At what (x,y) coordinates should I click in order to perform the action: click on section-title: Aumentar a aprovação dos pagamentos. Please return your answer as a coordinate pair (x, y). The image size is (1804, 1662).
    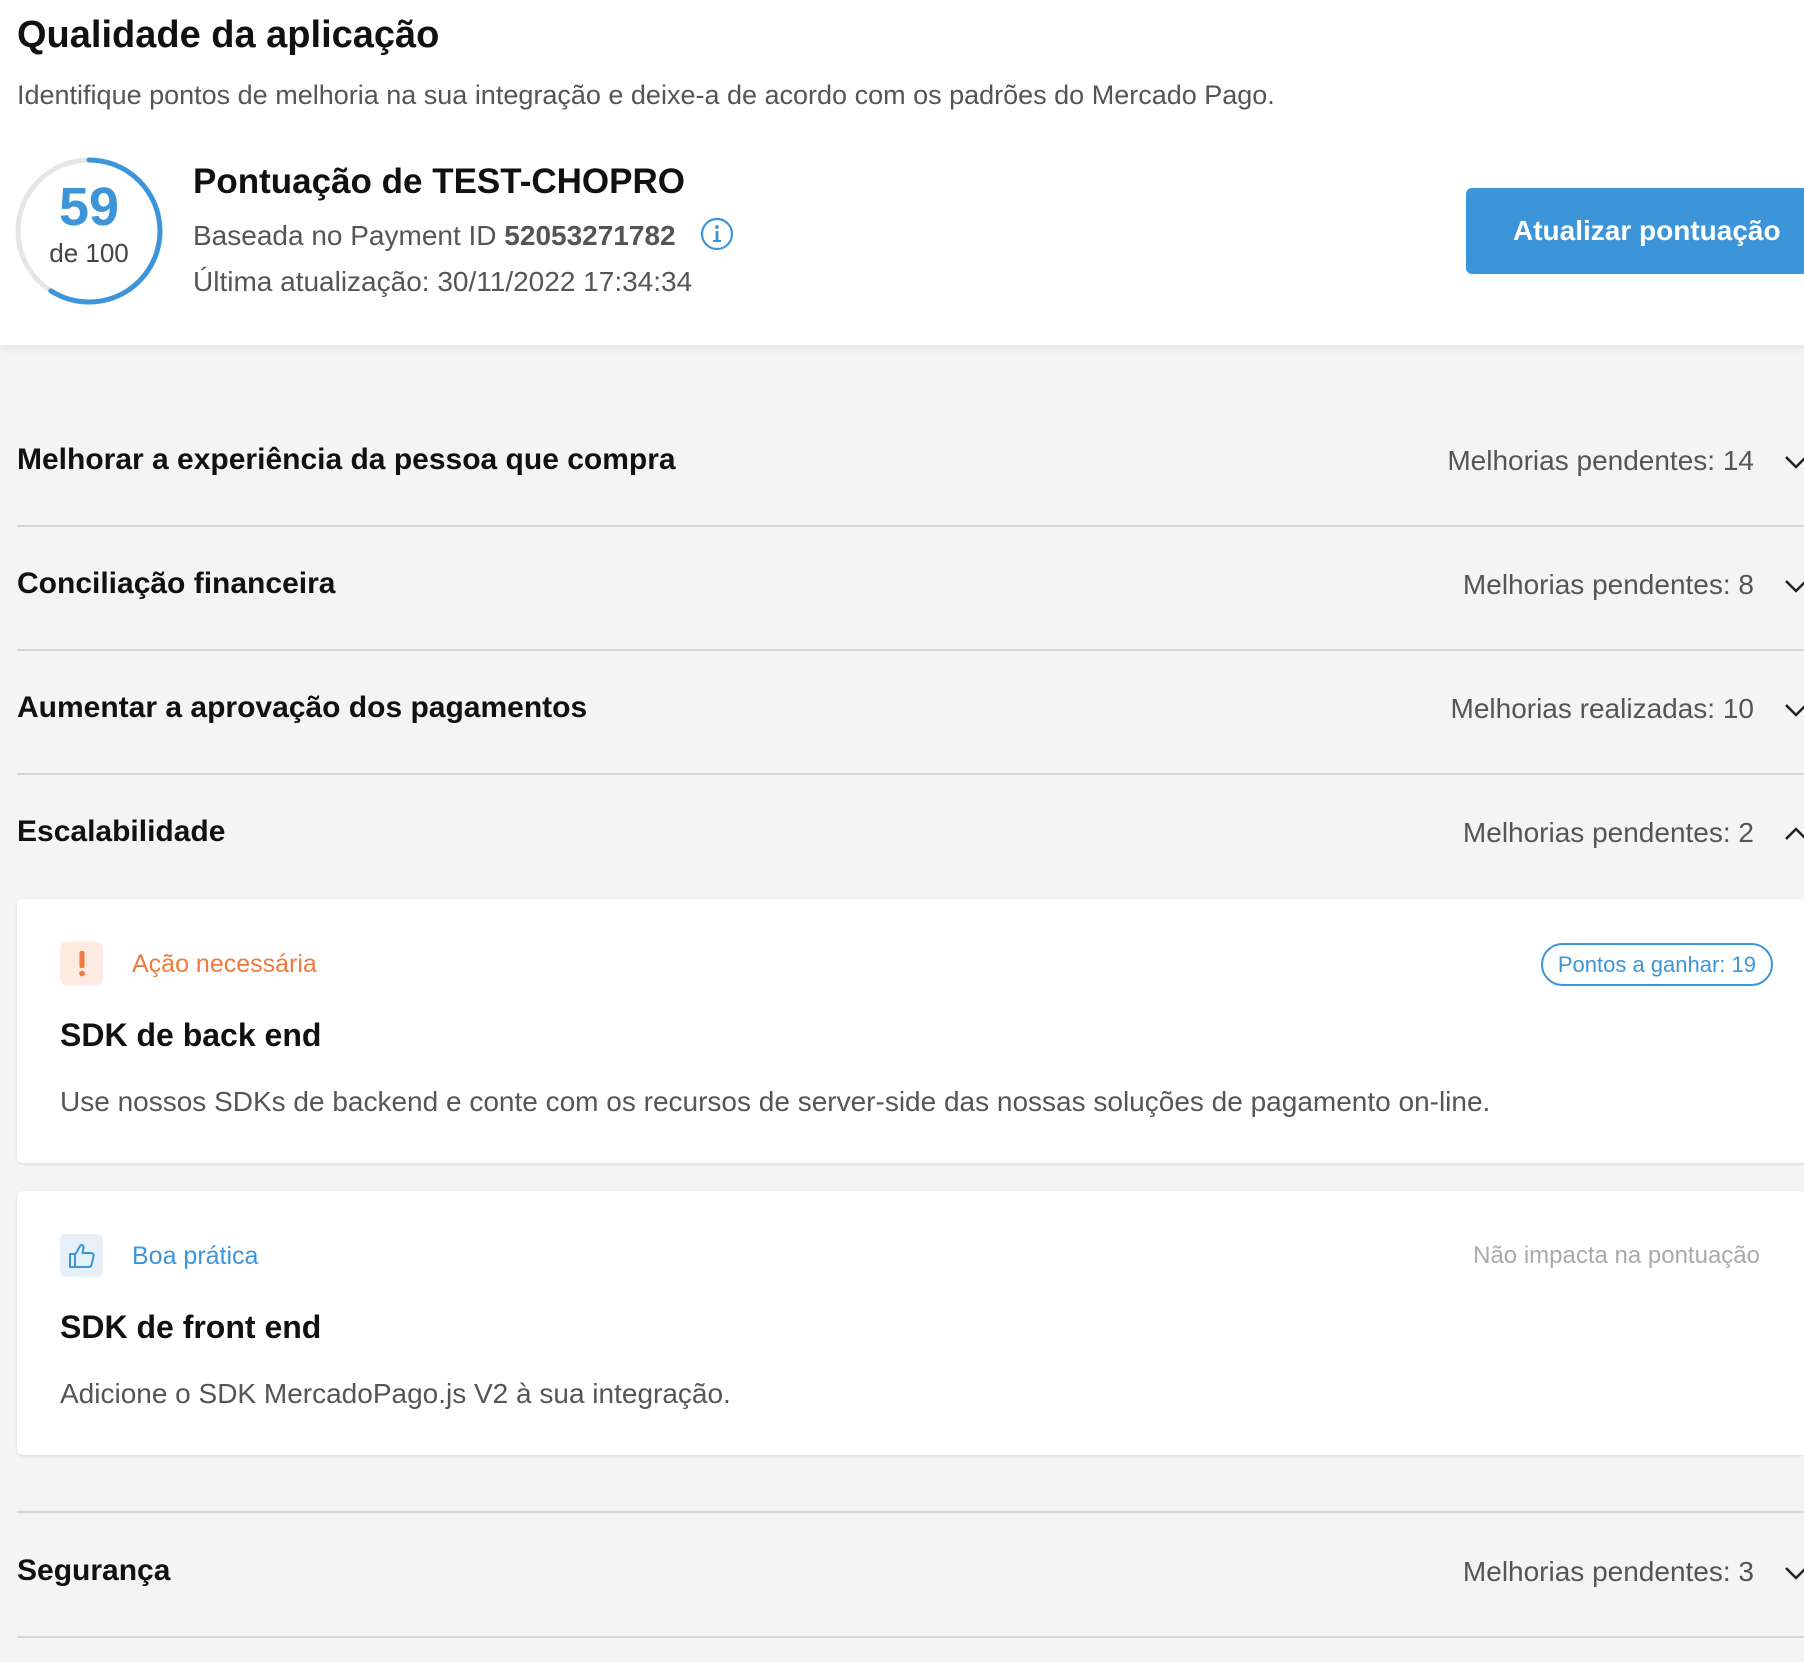
    Looking at the image, I should click on (302, 707).